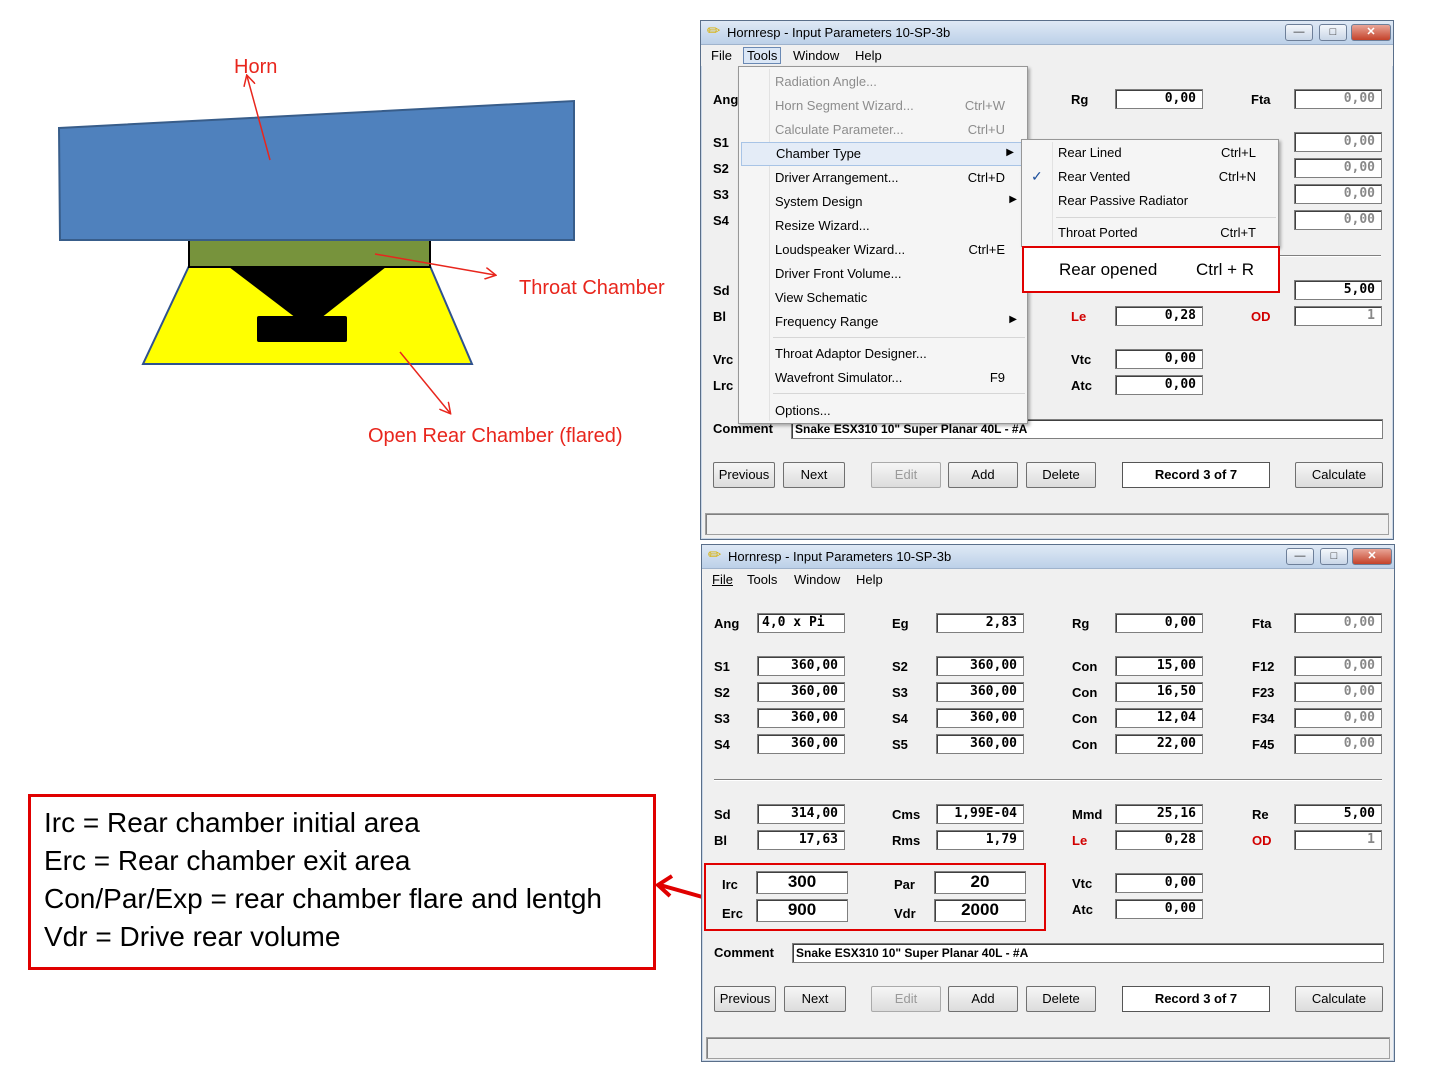 Image resolution: width=1436 pixels, height=1077 pixels. Describe the element at coordinates (980, 666) in the screenshot. I see `s2-end-field: 360,00` at that location.